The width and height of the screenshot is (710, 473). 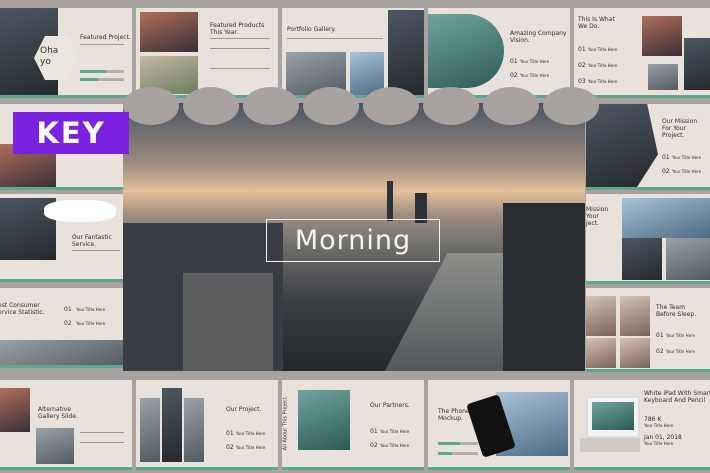 What do you see at coordinates (80, 211) in the screenshot?
I see `brush-accent` at bounding box center [80, 211].